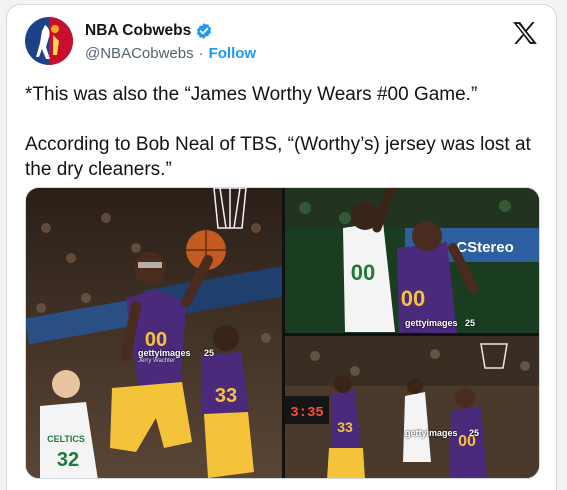 The image size is (567, 490). What do you see at coordinates (363, 272) in the screenshot?
I see `jersey-number-opponent: 00` at bounding box center [363, 272].